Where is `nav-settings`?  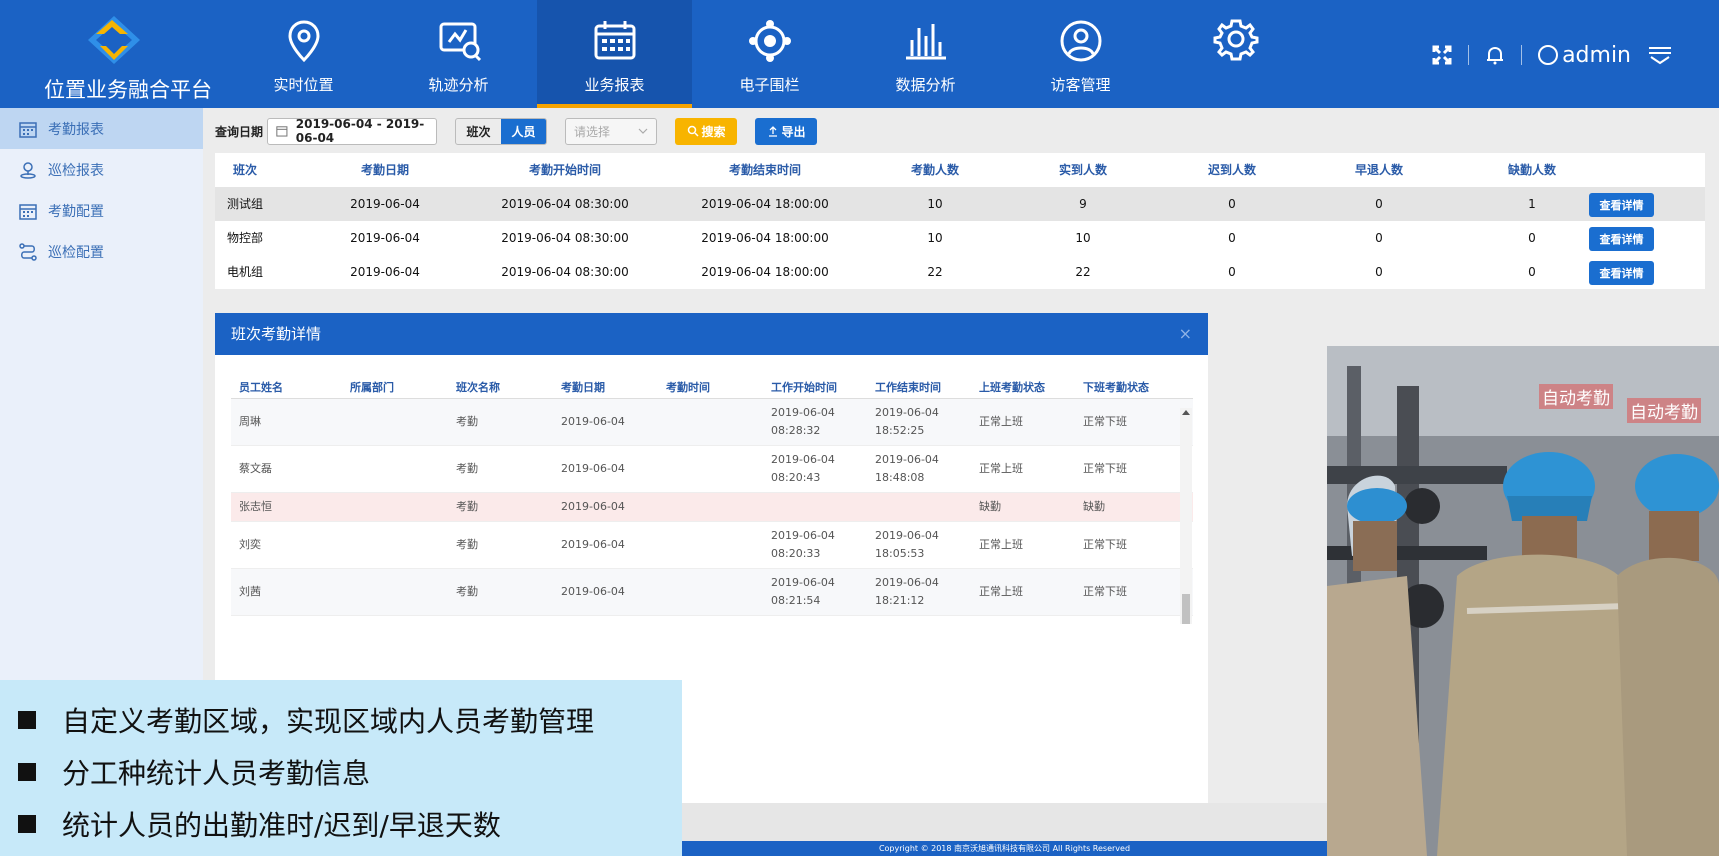
nav-settings is located at coordinates (1235, 54).